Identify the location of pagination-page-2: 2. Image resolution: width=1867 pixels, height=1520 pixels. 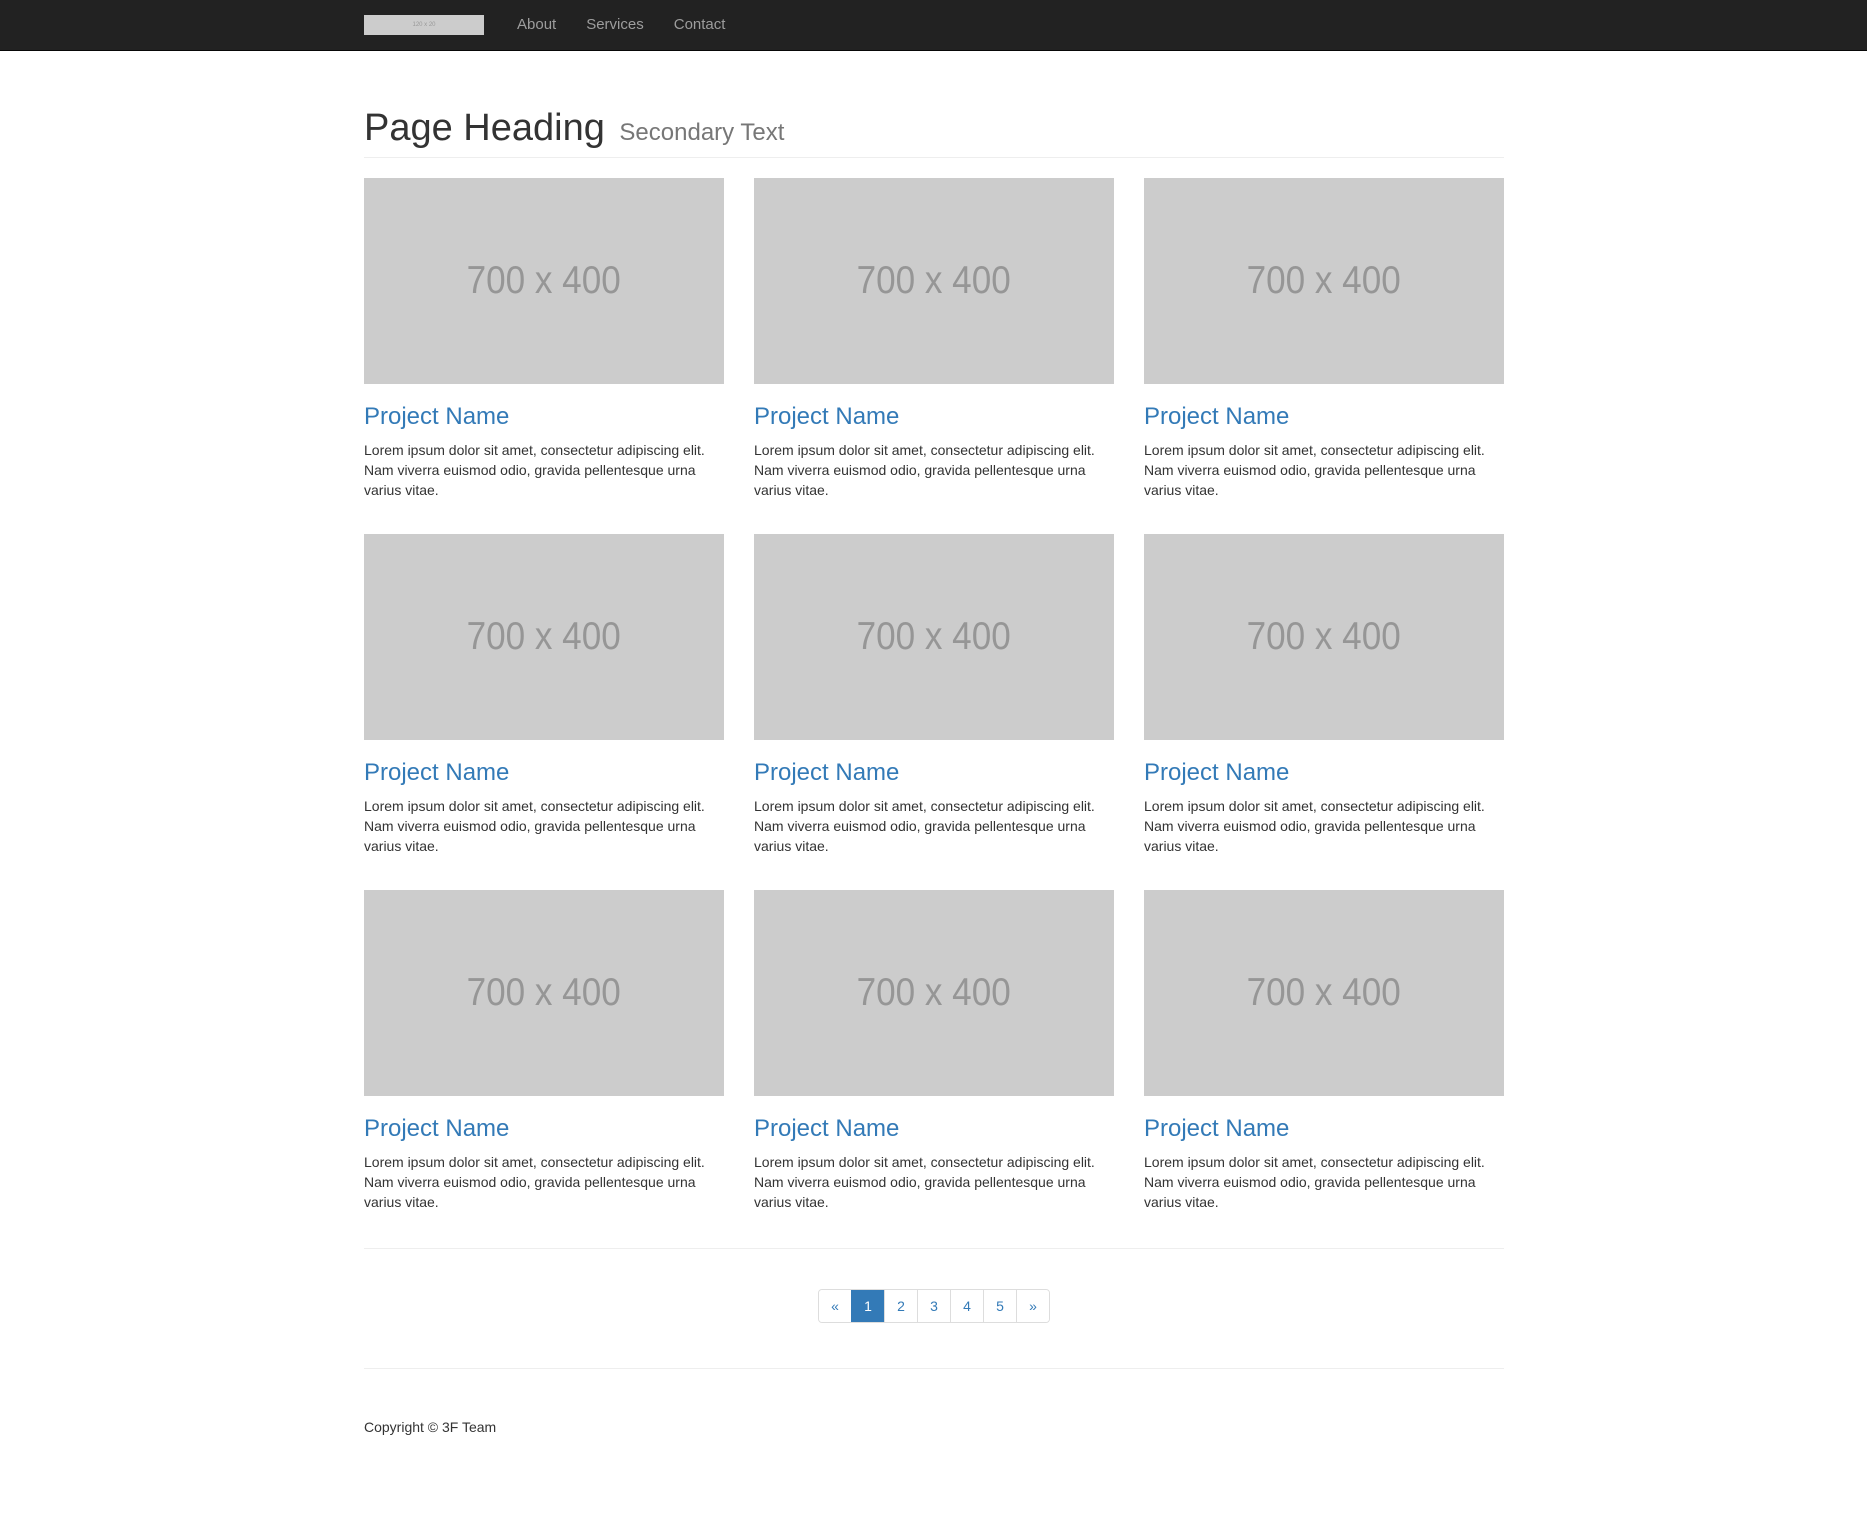
(900, 1305).